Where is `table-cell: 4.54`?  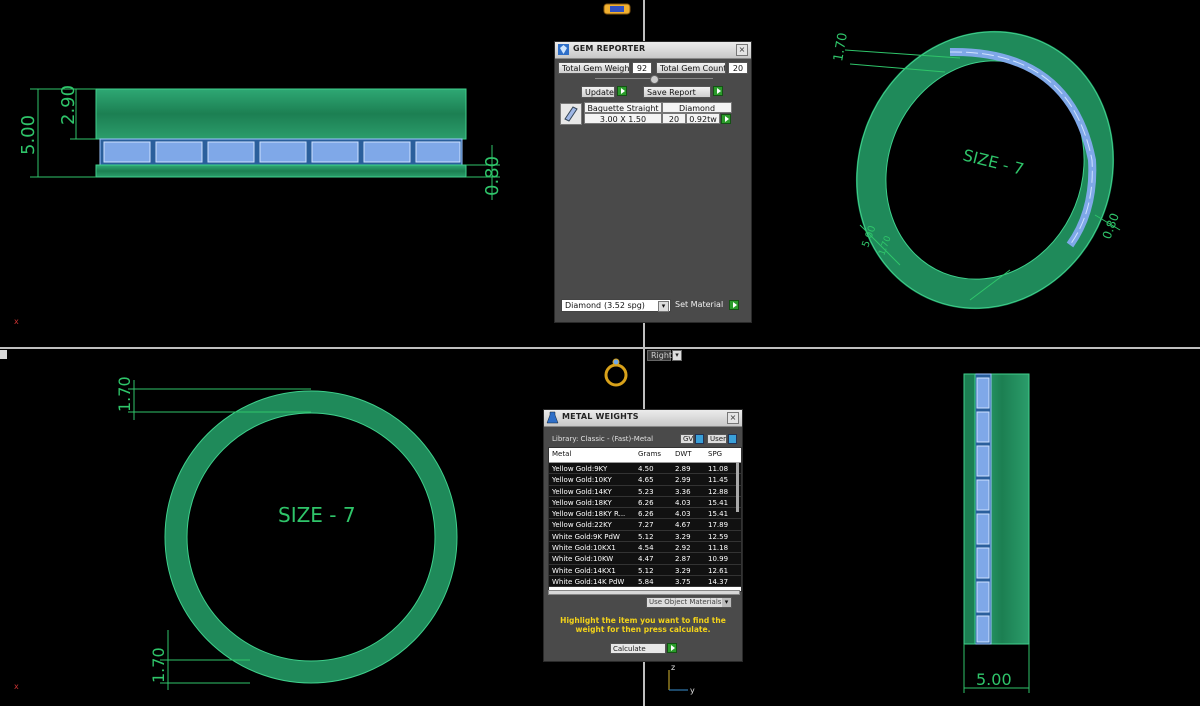
table-cell: 4.54 is located at coordinates (646, 548).